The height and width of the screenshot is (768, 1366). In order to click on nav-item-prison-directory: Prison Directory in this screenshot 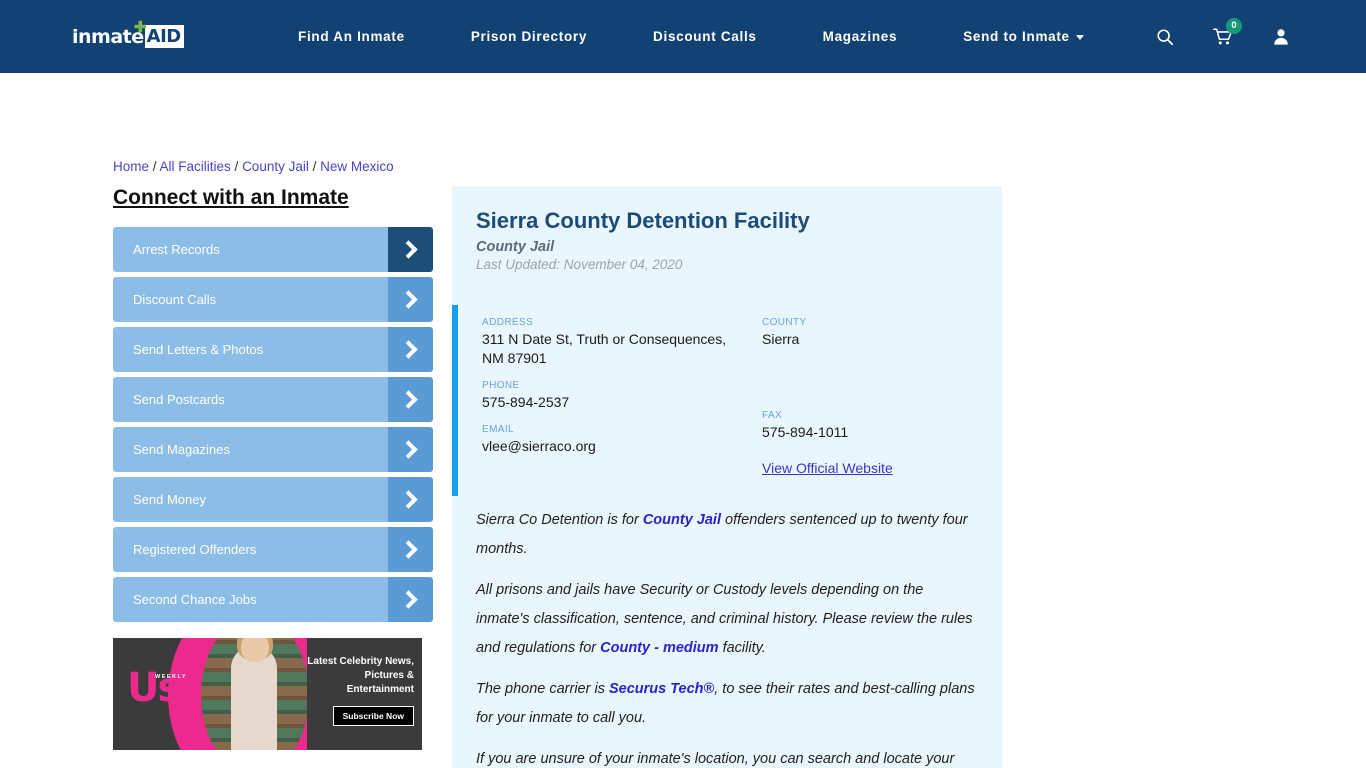, I will do `click(529, 36)`.